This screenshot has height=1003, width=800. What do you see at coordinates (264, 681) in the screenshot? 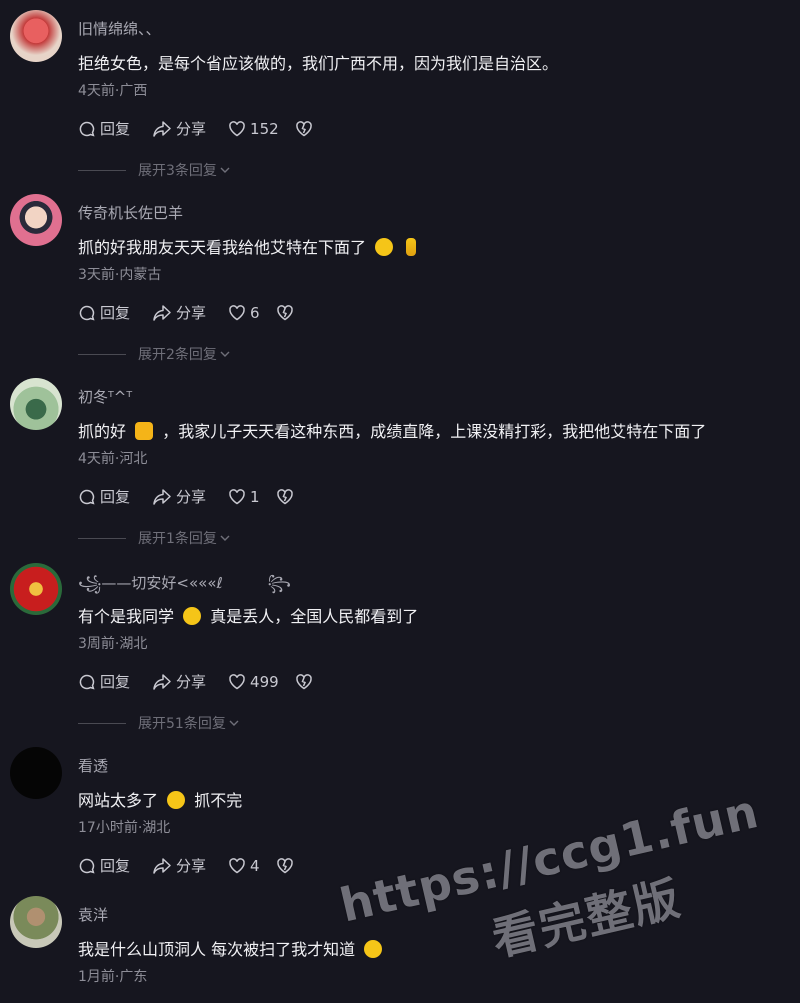
I see `like-count: 499` at bounding box center [264, 681].